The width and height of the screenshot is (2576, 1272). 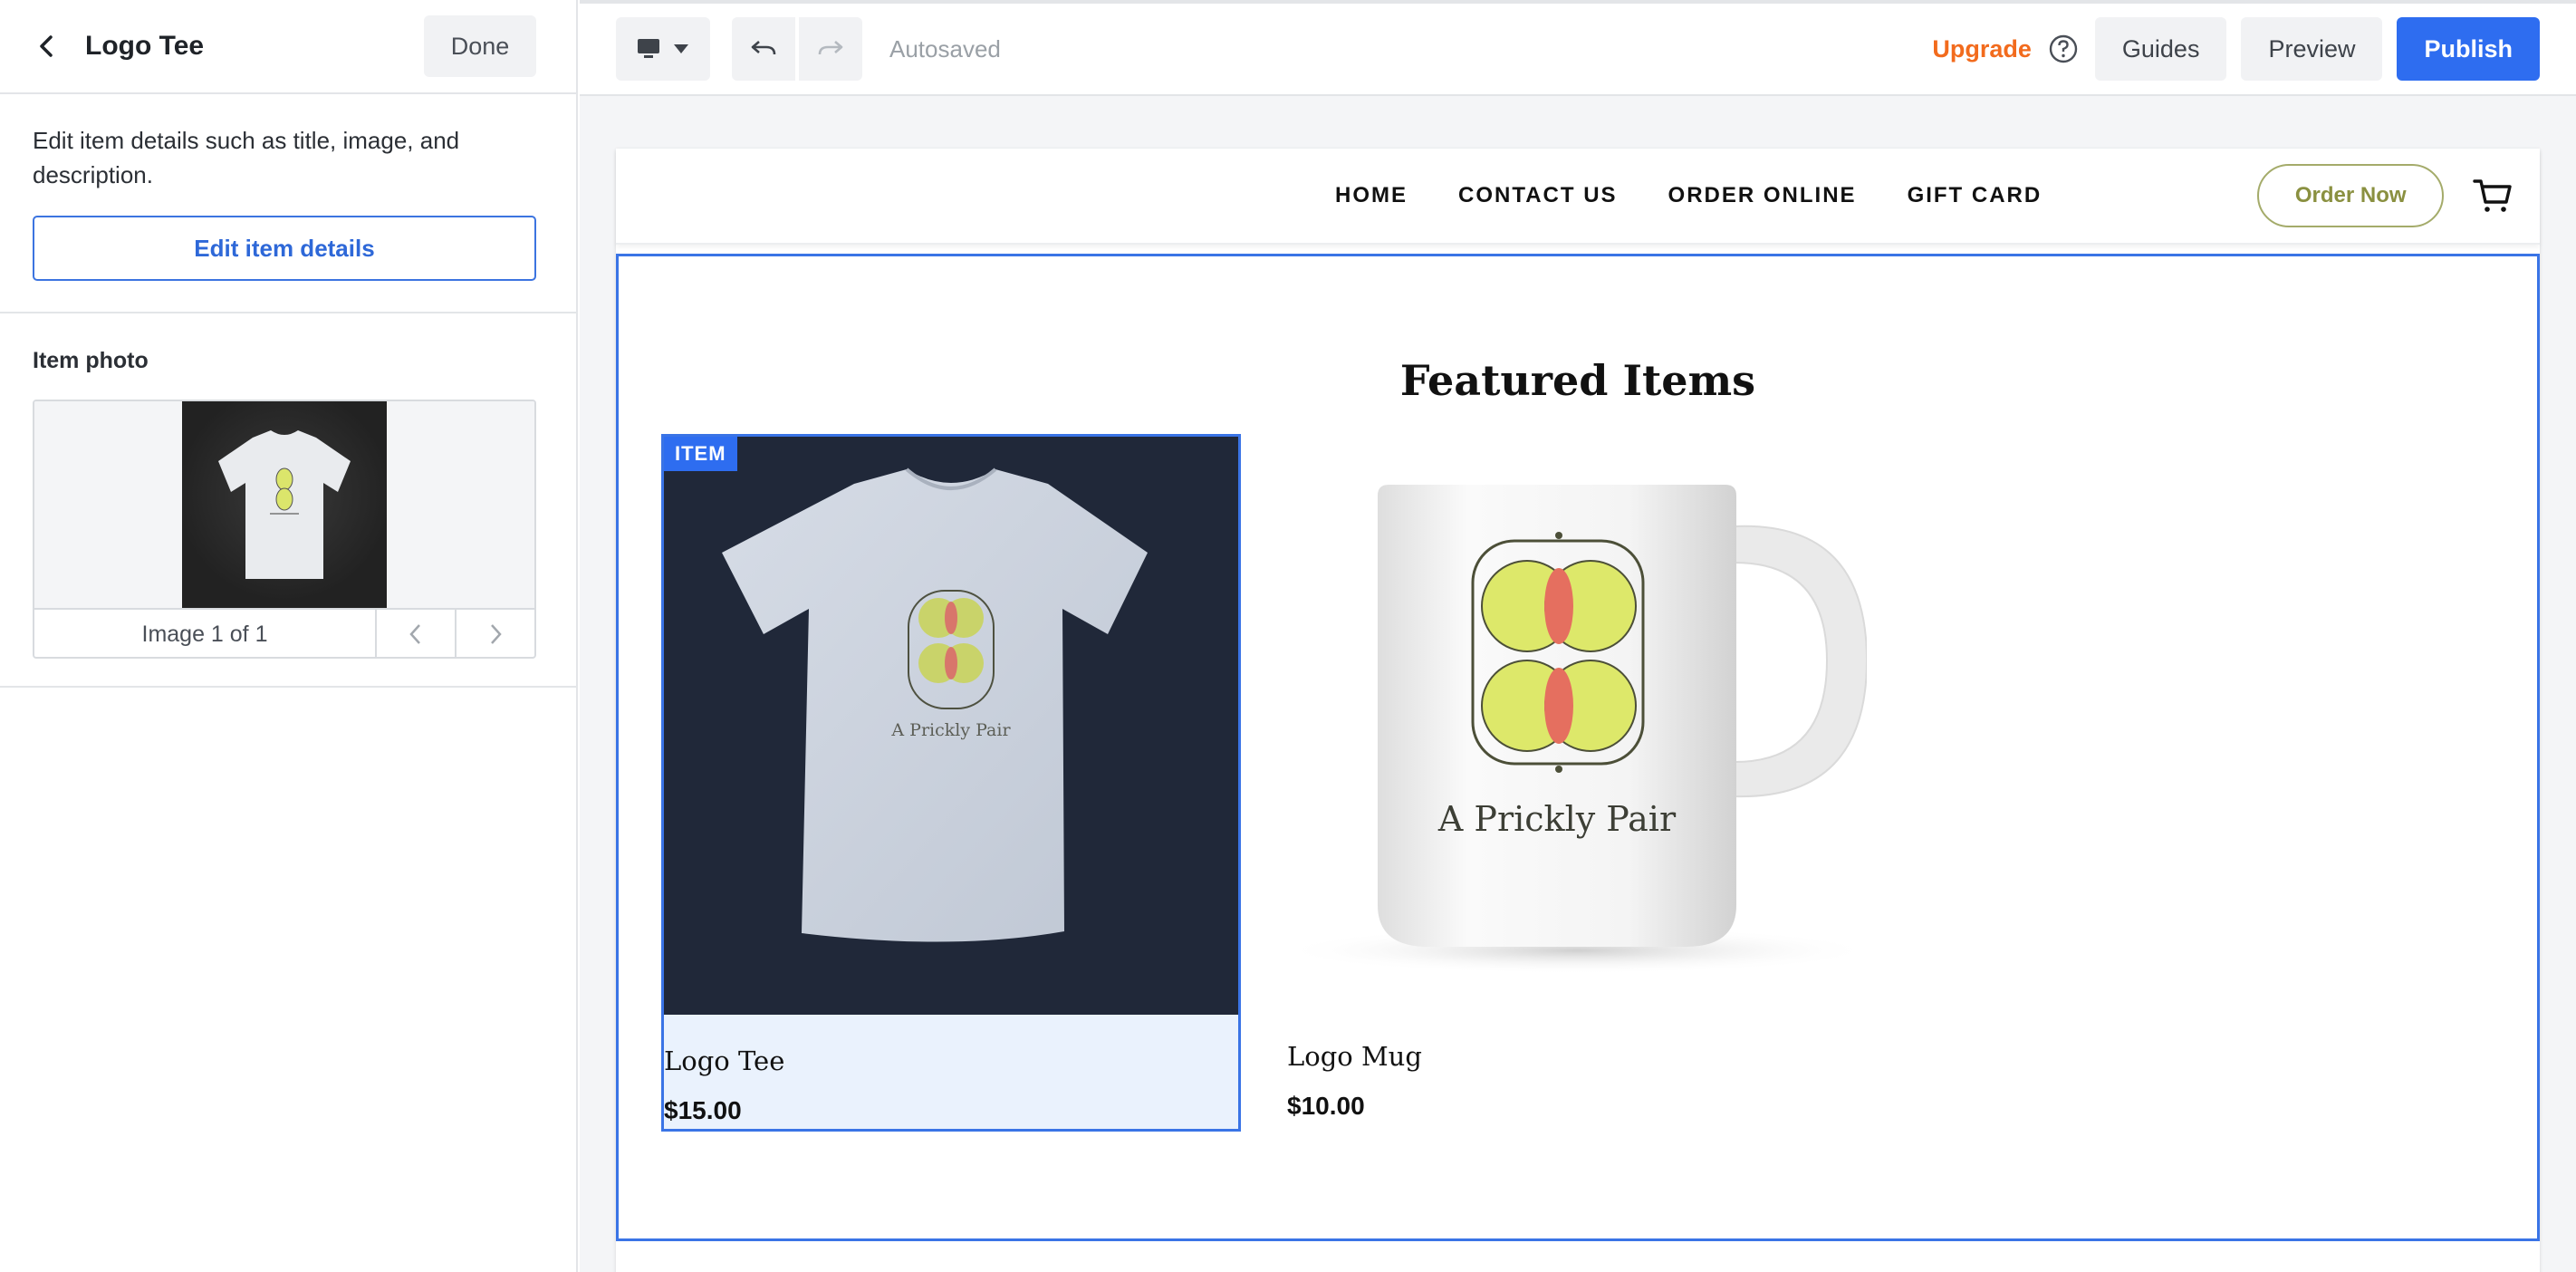 I want to click on item-name: Logo Tee, so click(x=724, y=1061).